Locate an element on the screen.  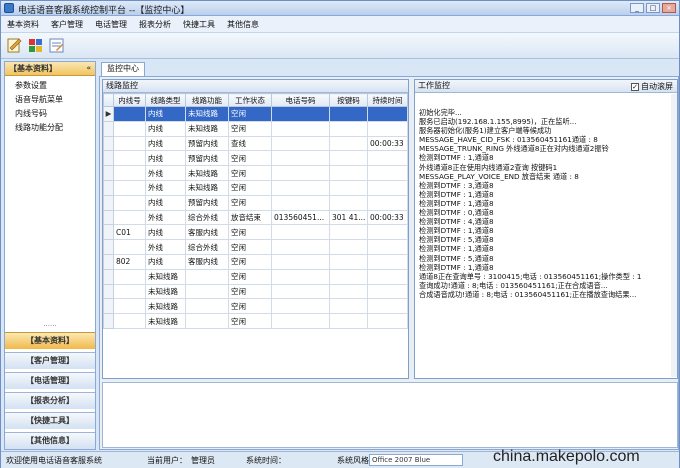
row-indicator: ▶ is located at coordinates (108, 114).